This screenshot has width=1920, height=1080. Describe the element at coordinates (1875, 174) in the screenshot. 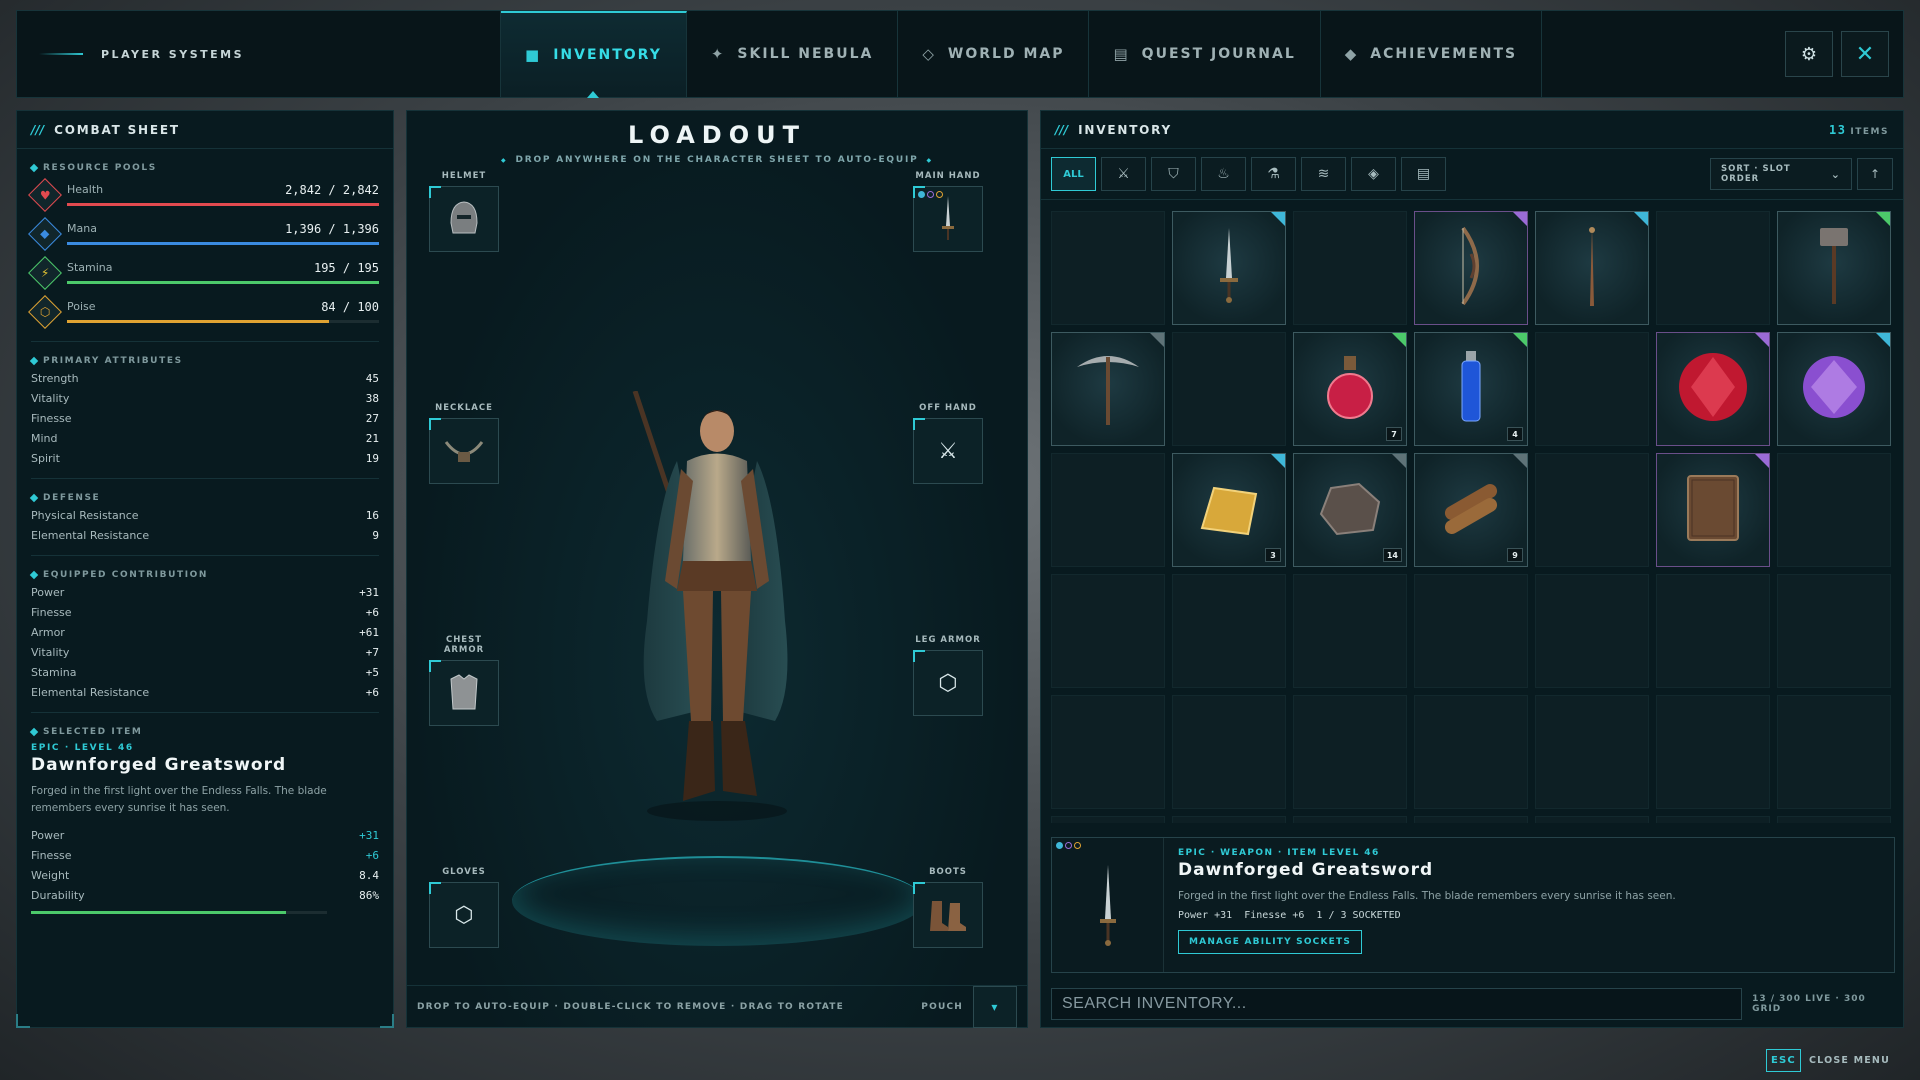

I see `sort-direction-button: ↑` at that location.